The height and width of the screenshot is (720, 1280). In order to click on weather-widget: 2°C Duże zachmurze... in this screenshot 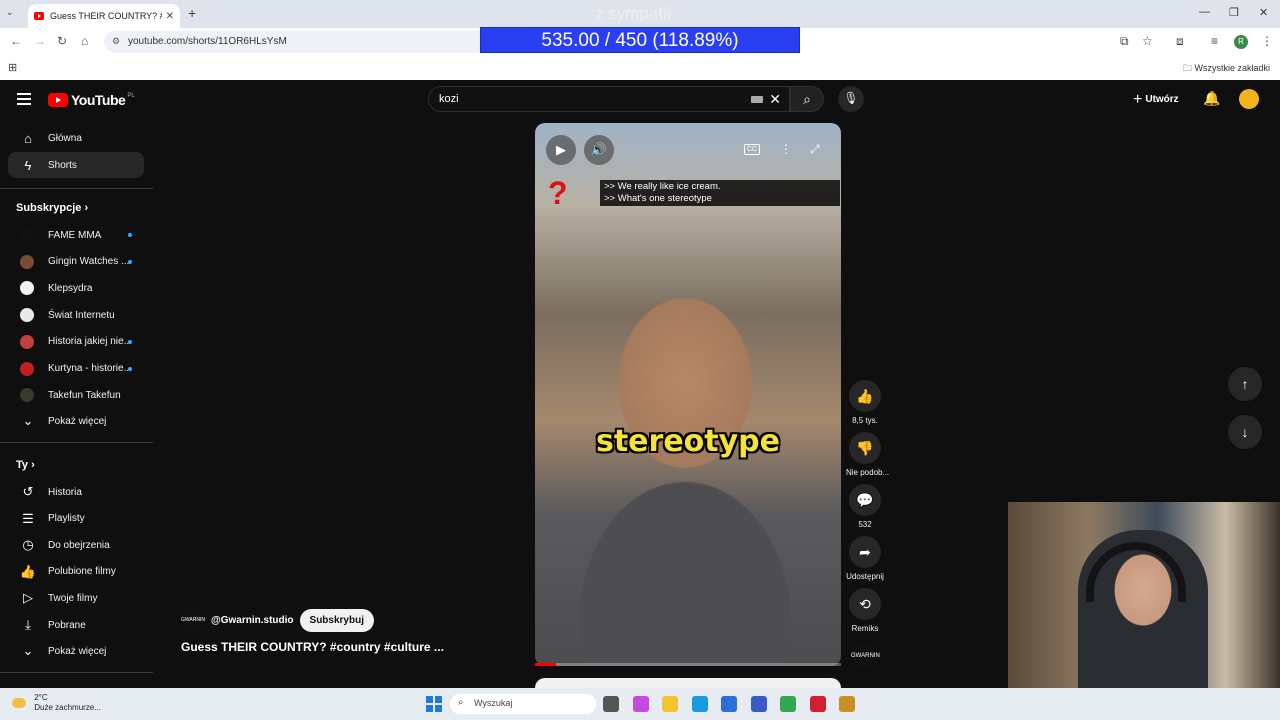, I will do `click(56, 703)`.